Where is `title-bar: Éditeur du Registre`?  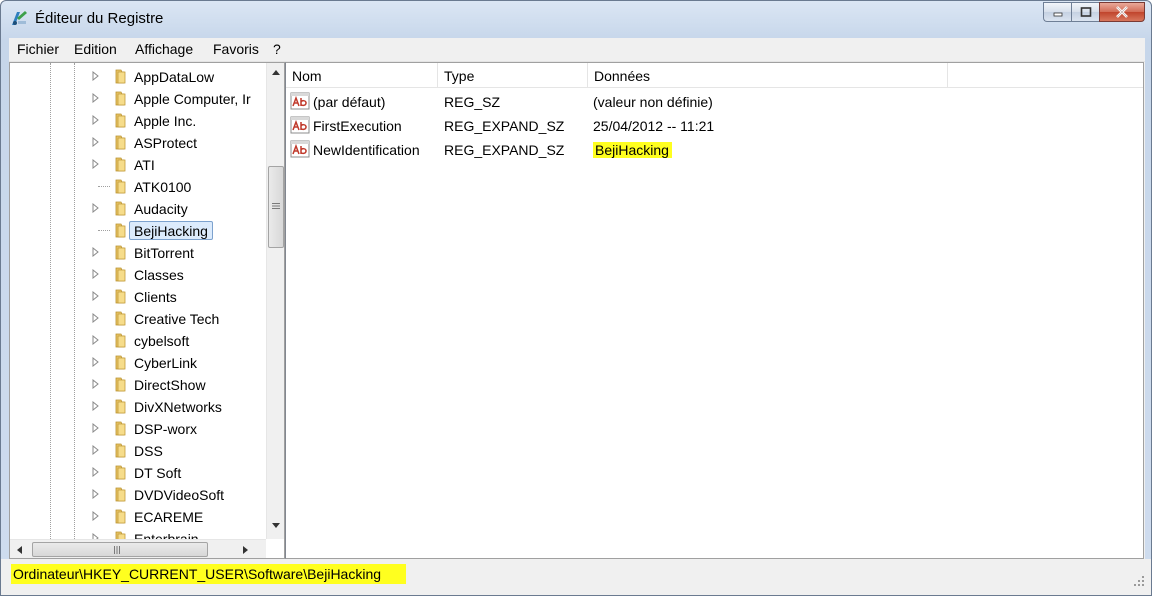 title-bar: Éditeur du Registre is located at coordinates (576, 19).